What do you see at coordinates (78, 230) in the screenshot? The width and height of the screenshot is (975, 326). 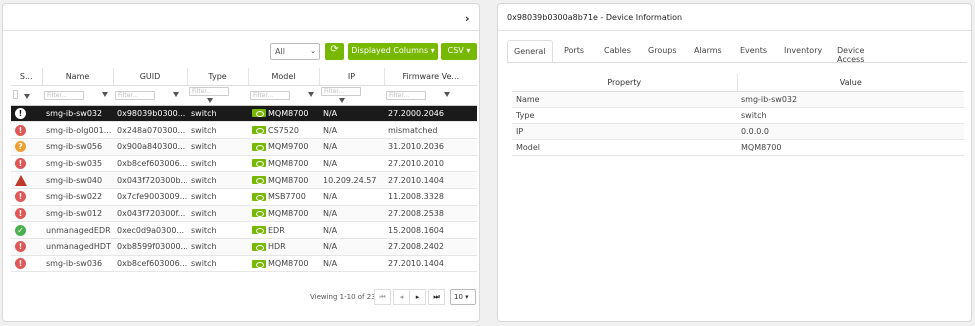 I see `name-text: unmanagedEDR` at bounding box center [78, 230].